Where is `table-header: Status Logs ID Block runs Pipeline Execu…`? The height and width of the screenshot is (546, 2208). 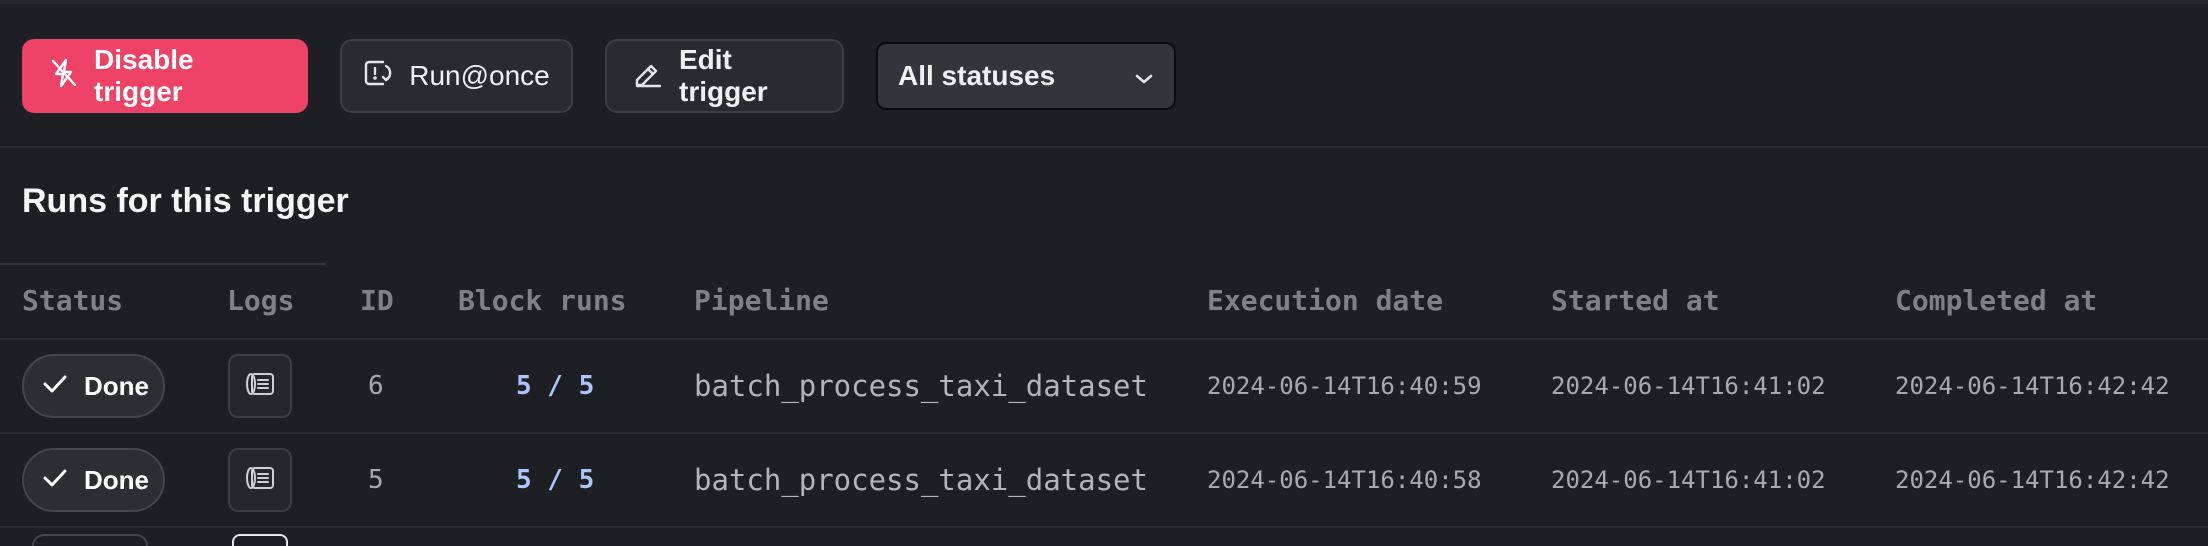
table-header: Status Logs ID Block runs Pipeline Execu… is located at coordinates (1104, 304).